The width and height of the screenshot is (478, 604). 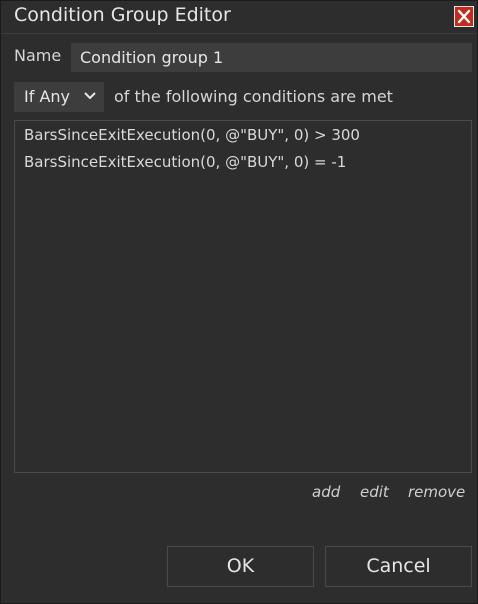 What do you see at coordinates (239, 17) in the screenshot?
I see `title-bar: Condition Group Editor` at bounding box center [239, 17].